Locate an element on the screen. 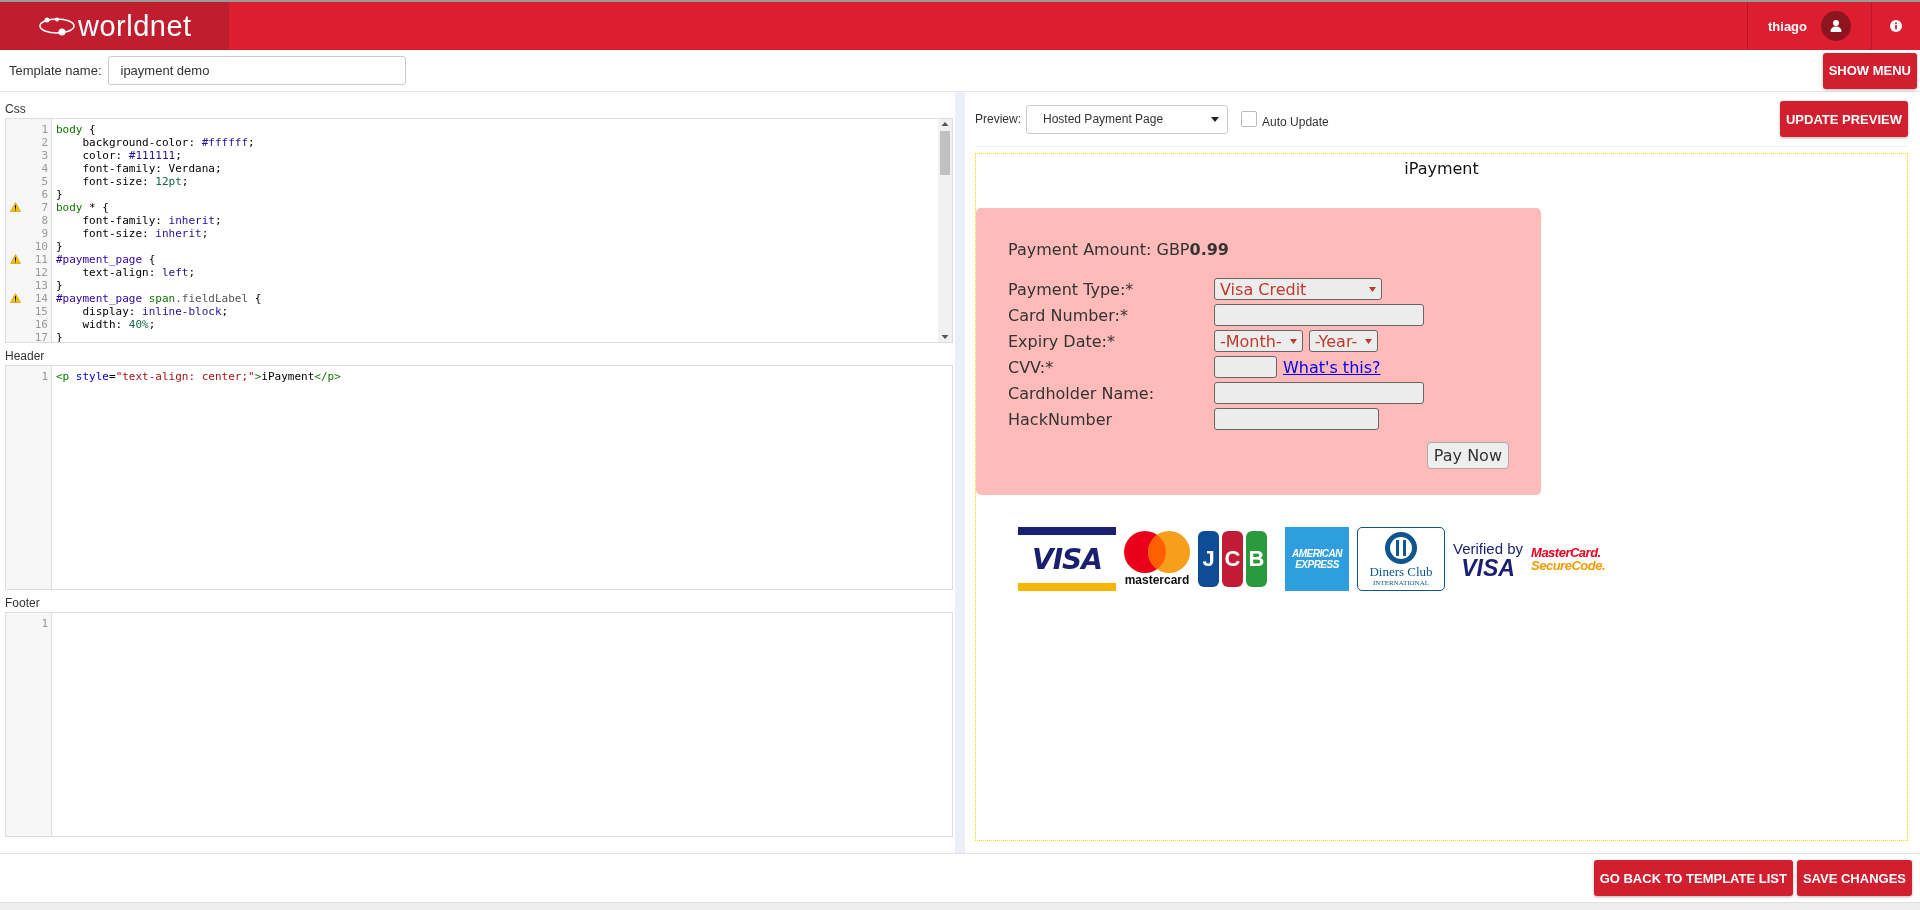 Image resolution: width=1920 pixels, height=910 pixels. payment-amount: Payment Amount: GBP0.99 is located at coordinates (1119, 249).